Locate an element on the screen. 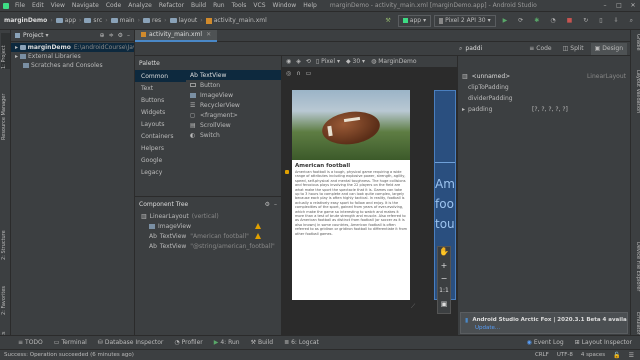  heading-text: American football is located at coordinates (351, 165).